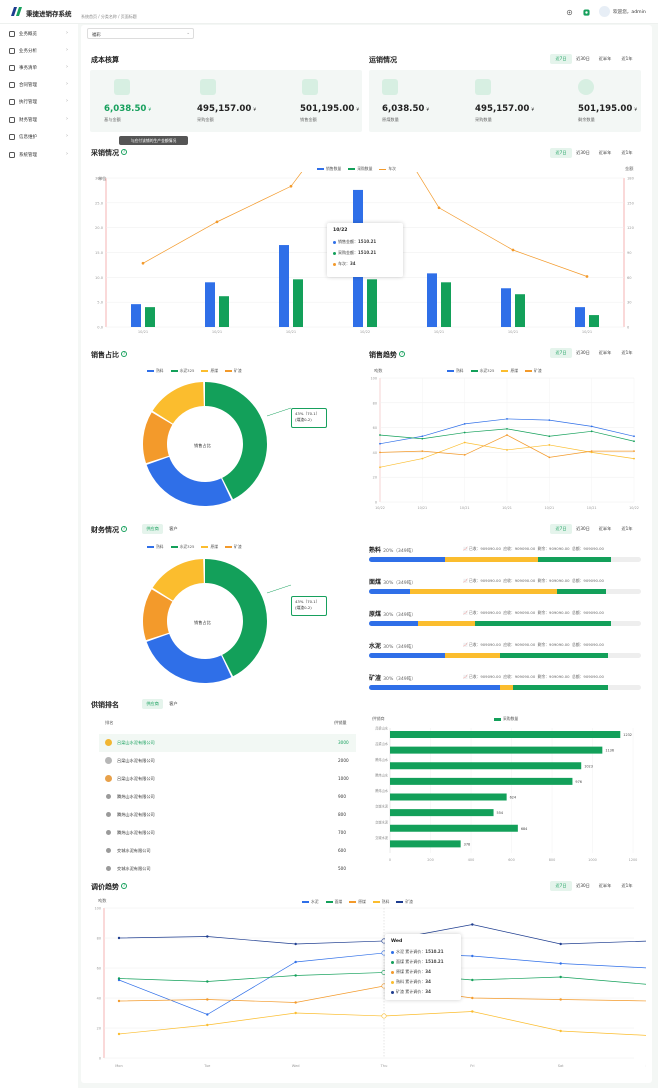  Describe the element at coordinates (39, 102) in the screenshot. I see `sidebar-item-execution: 执行管理 ›` at that location.